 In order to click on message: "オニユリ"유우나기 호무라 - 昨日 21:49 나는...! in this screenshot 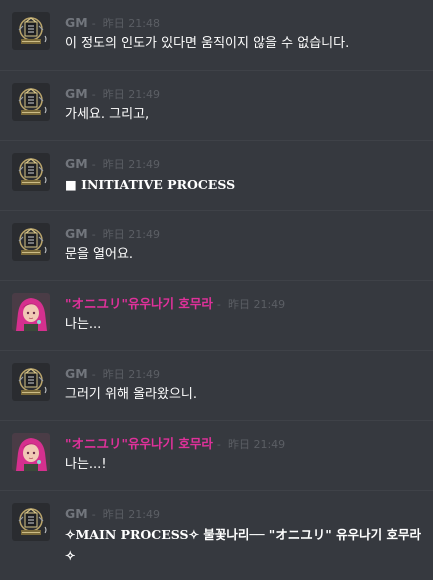, I will do `click(216, 455)`.